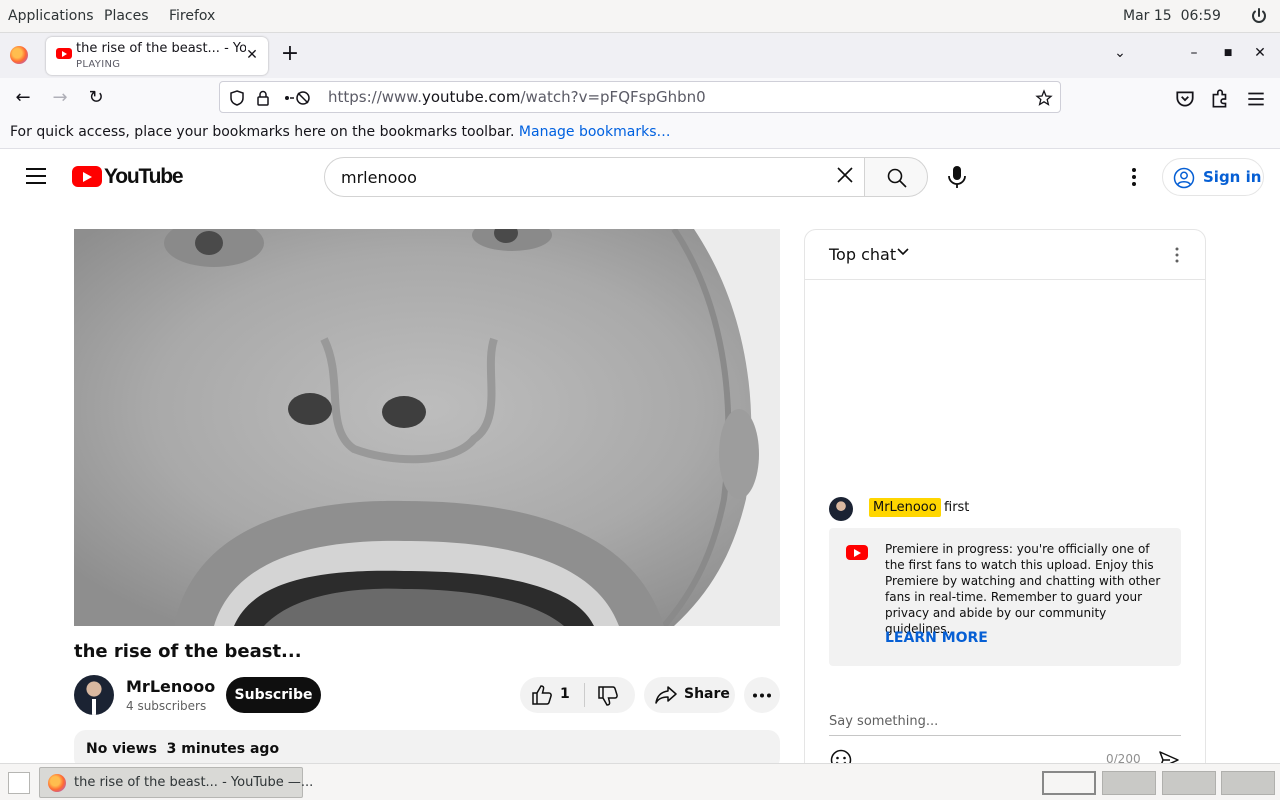 The image size is (1280, 800). What do you see at coordinates (1177, 255) in the screenshot?
I see `chat-more-icon` at bounding box center [1177, 255].